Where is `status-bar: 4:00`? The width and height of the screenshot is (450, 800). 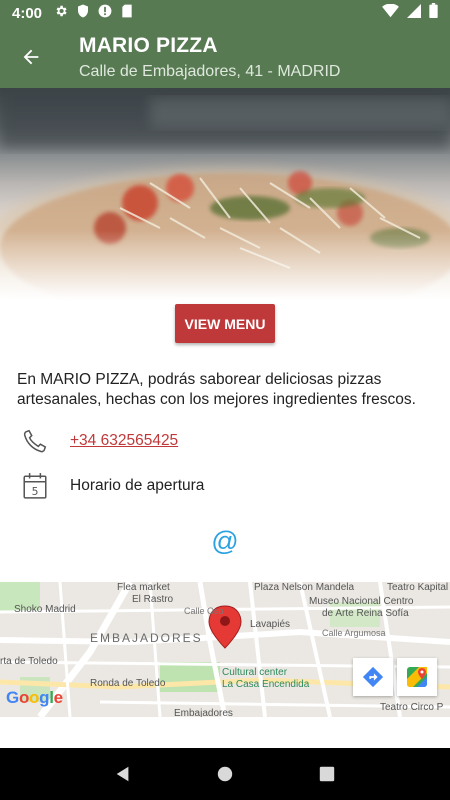
status-bar: 4:00 is located at coordinates (225, 13).